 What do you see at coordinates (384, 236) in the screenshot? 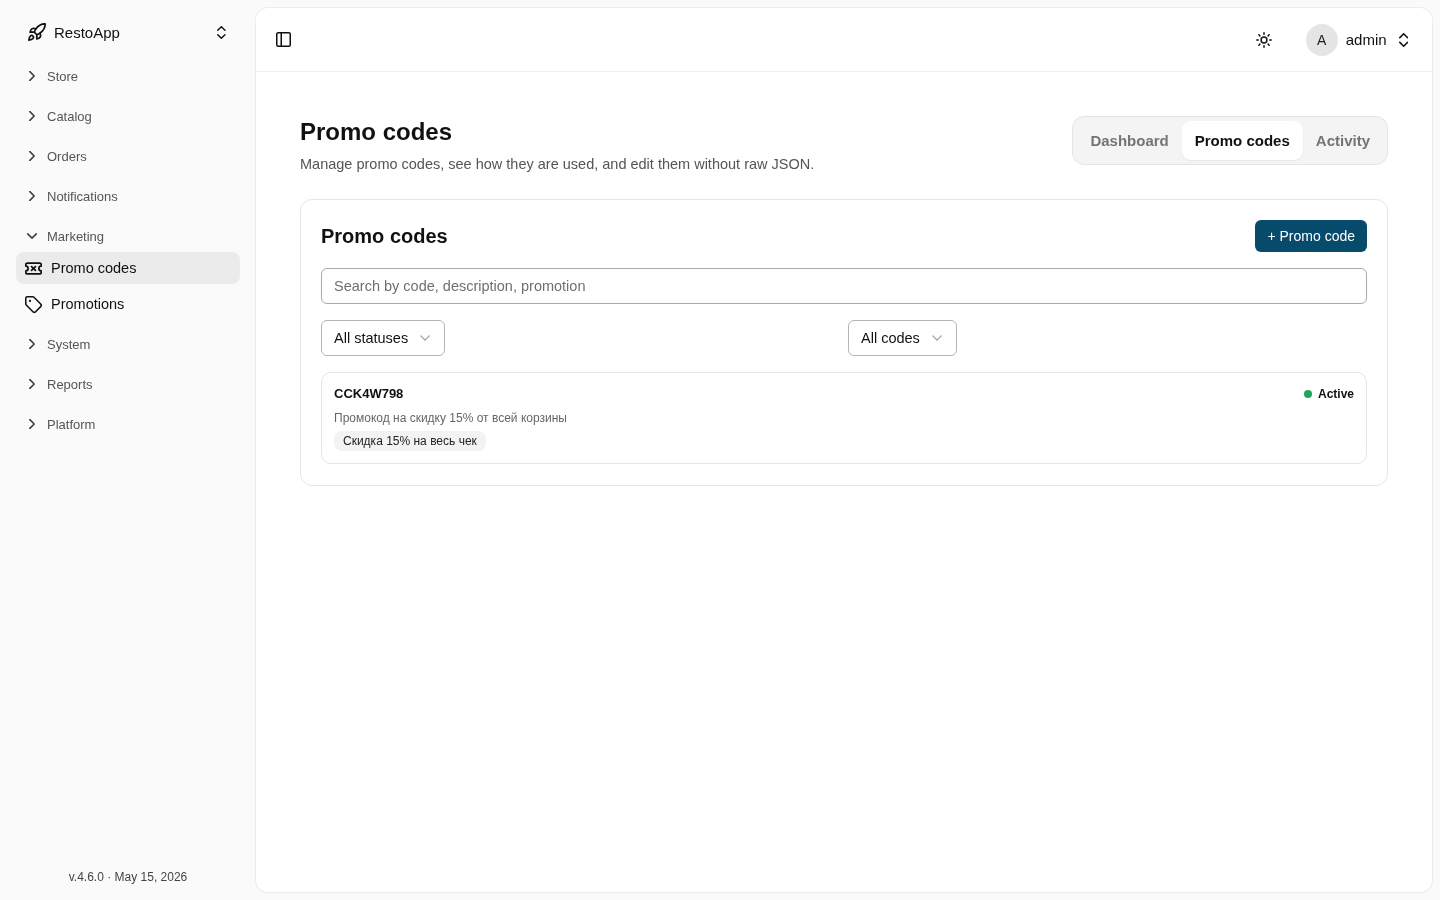
I see `card-title: Promo codes` at bounding box center [384, 236].